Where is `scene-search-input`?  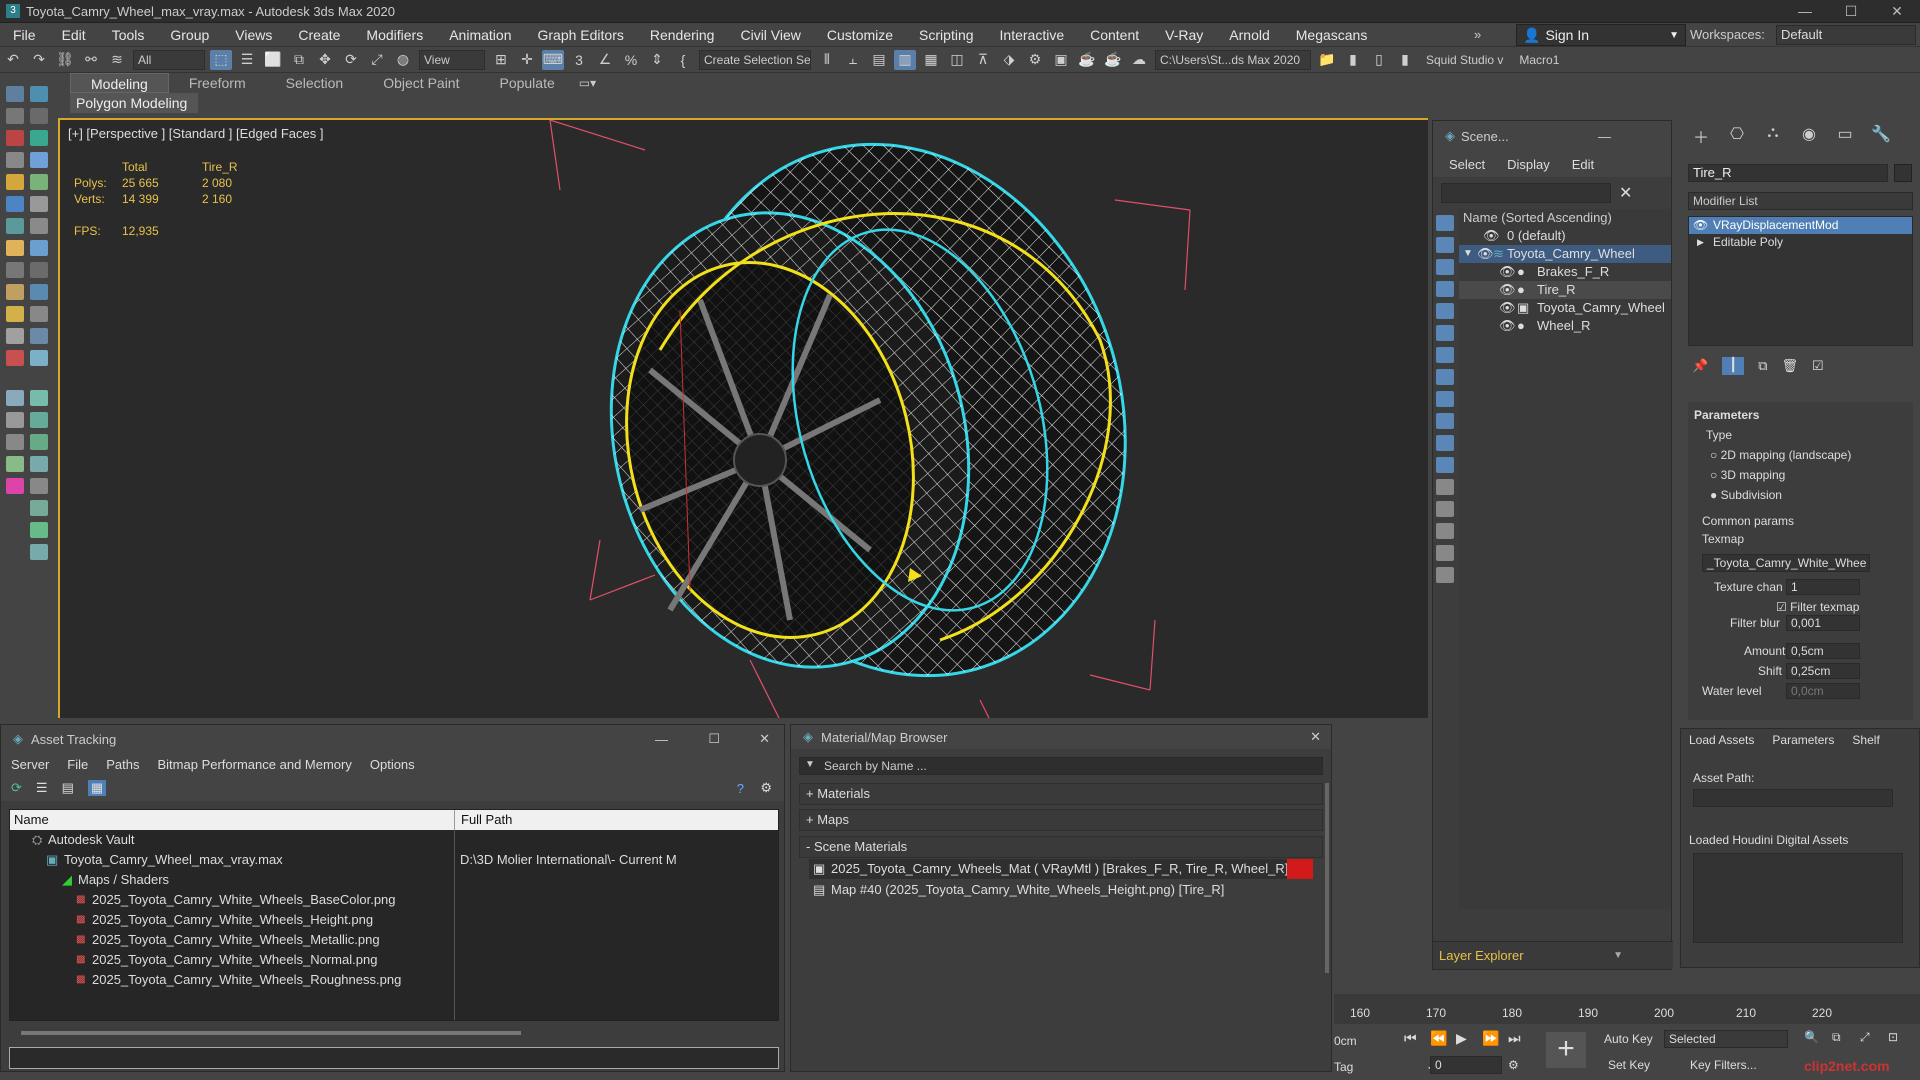
scene-search-input is located at coordinates (1526, 193).